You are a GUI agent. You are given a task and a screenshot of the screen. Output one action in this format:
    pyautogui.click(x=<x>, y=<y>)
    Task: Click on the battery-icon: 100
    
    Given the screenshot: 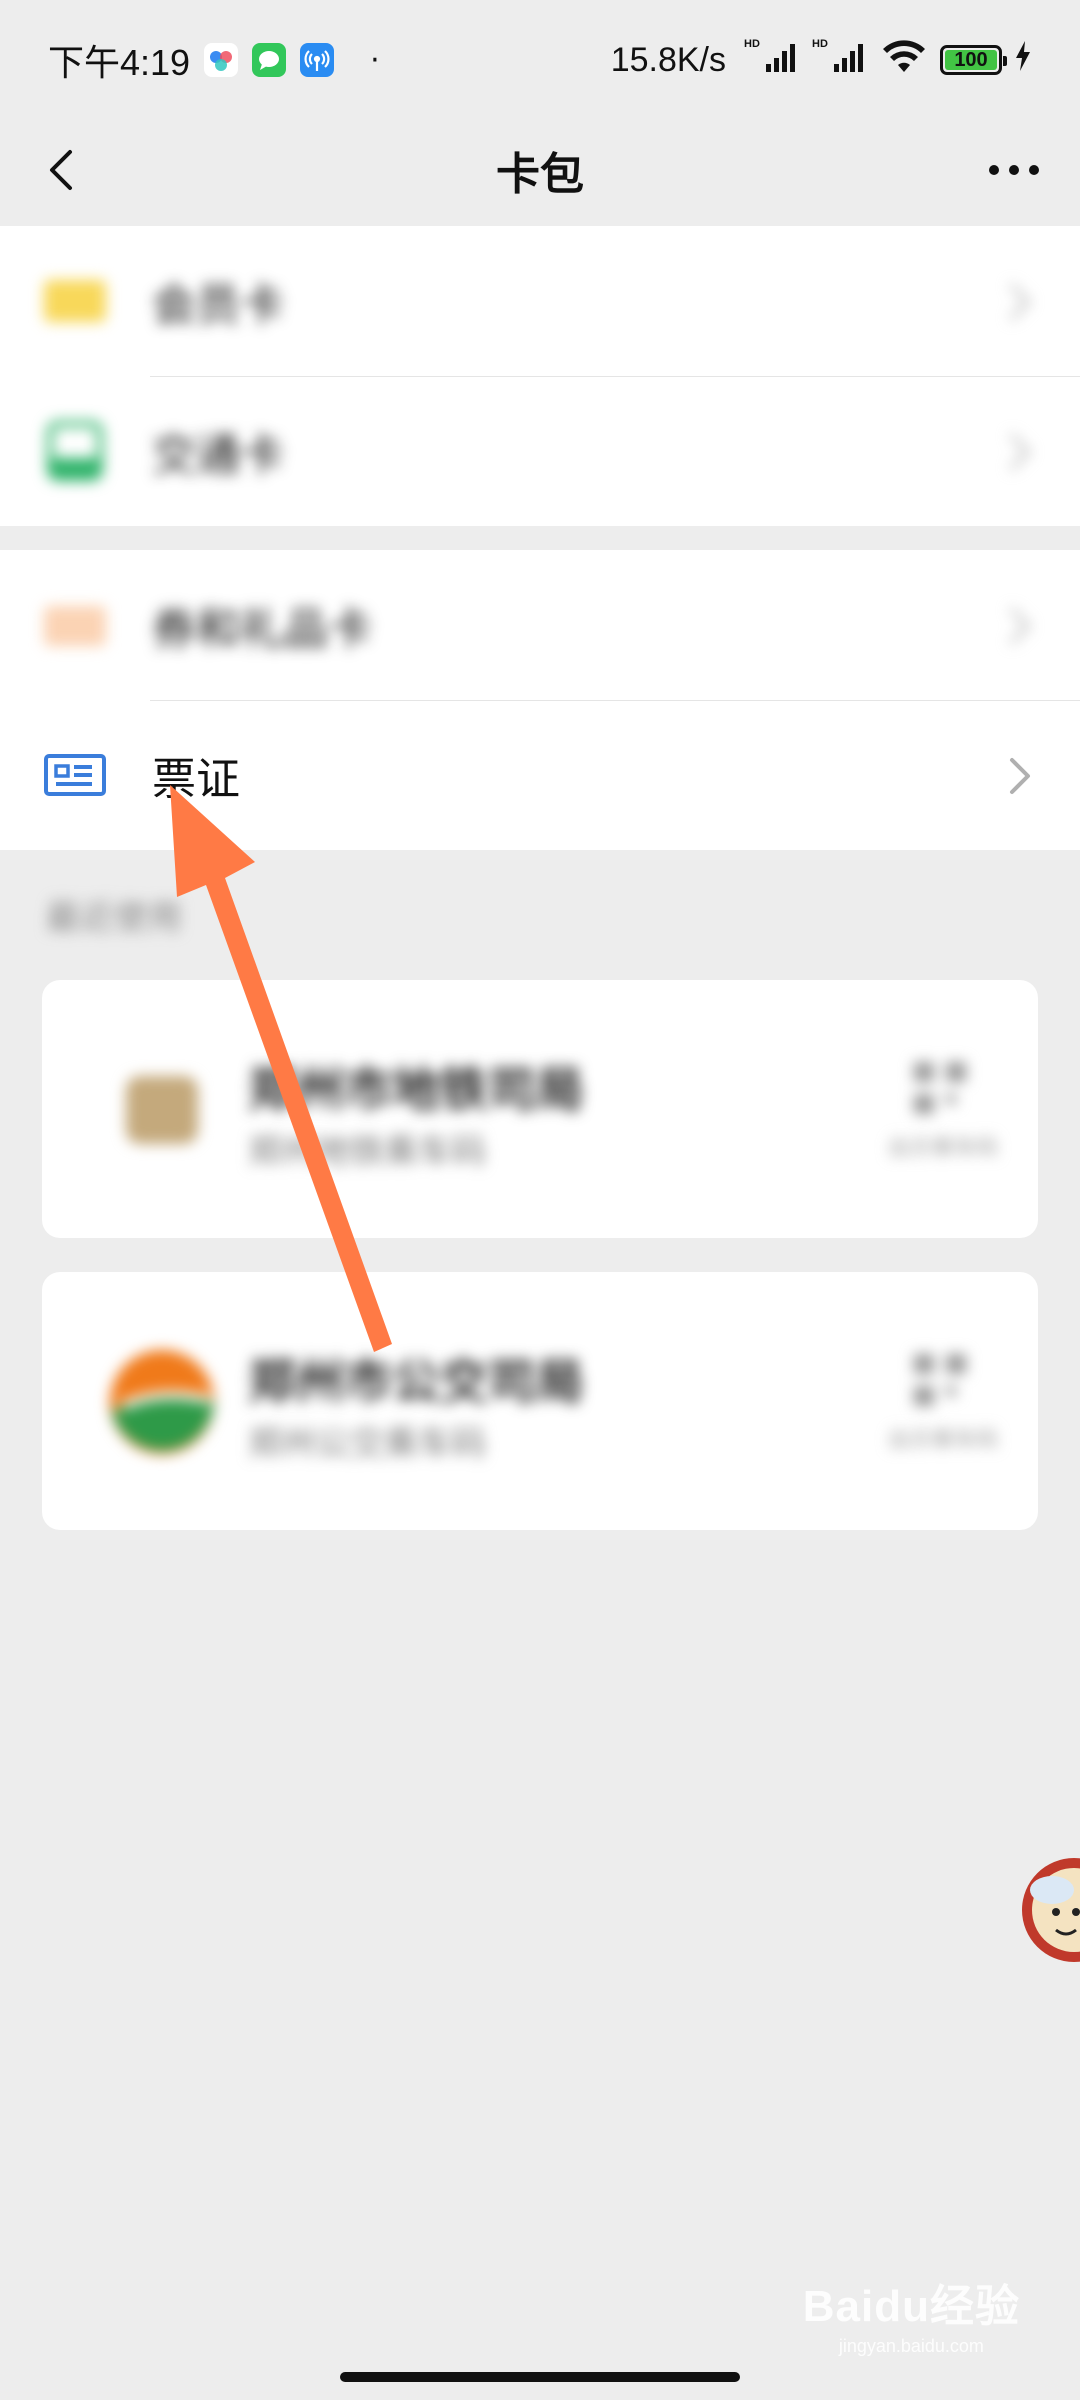 What is the action you would take?
    pyautogui.click(x=973, y=60)
    